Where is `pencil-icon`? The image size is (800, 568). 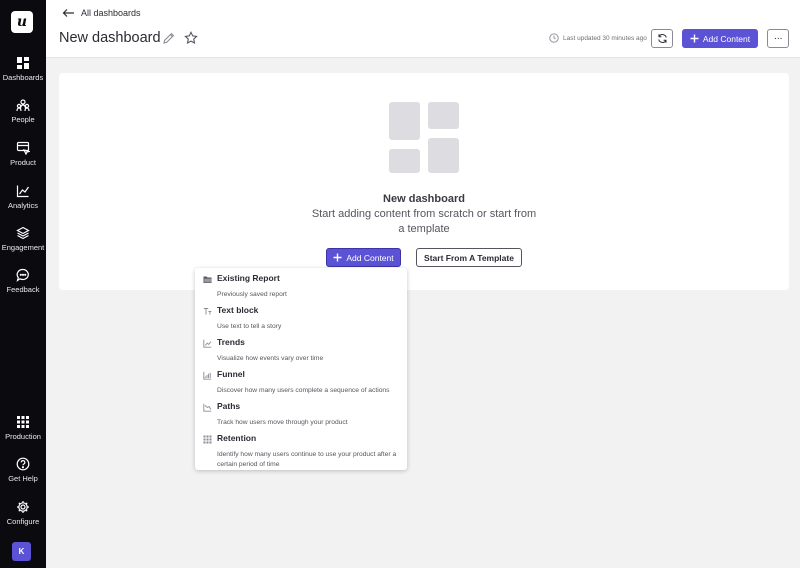
pencil-icon is located at coordinates (168, 38).